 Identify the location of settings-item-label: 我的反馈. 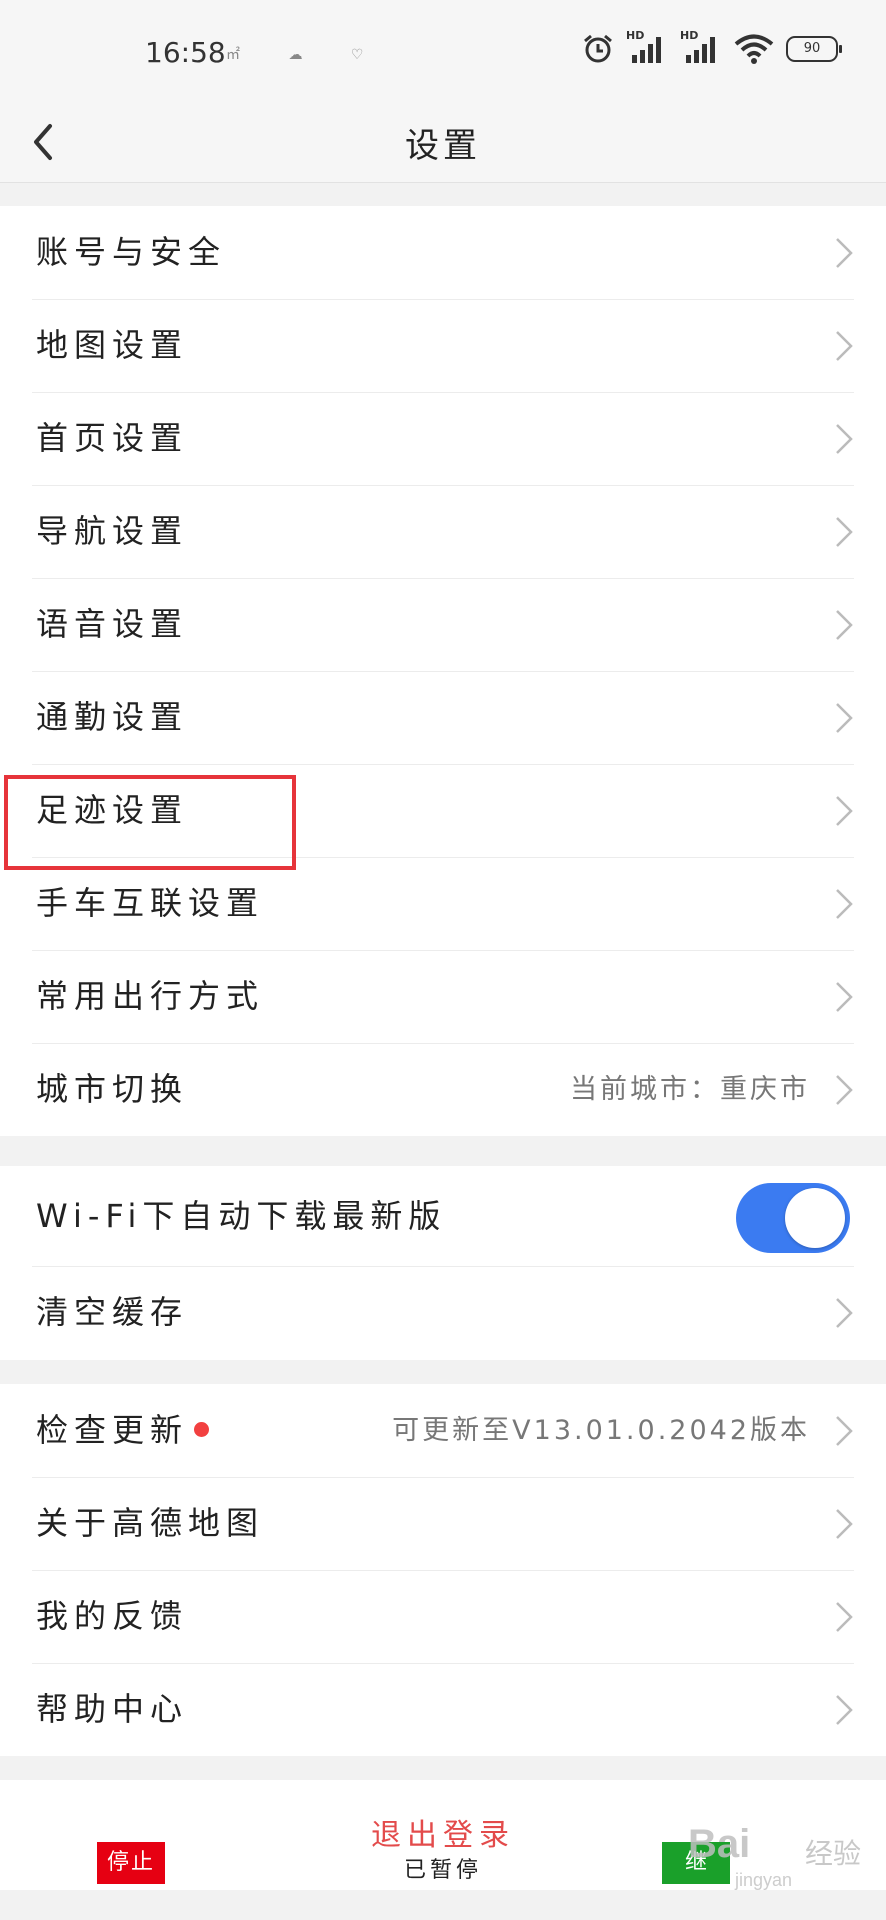
(112, 1616).